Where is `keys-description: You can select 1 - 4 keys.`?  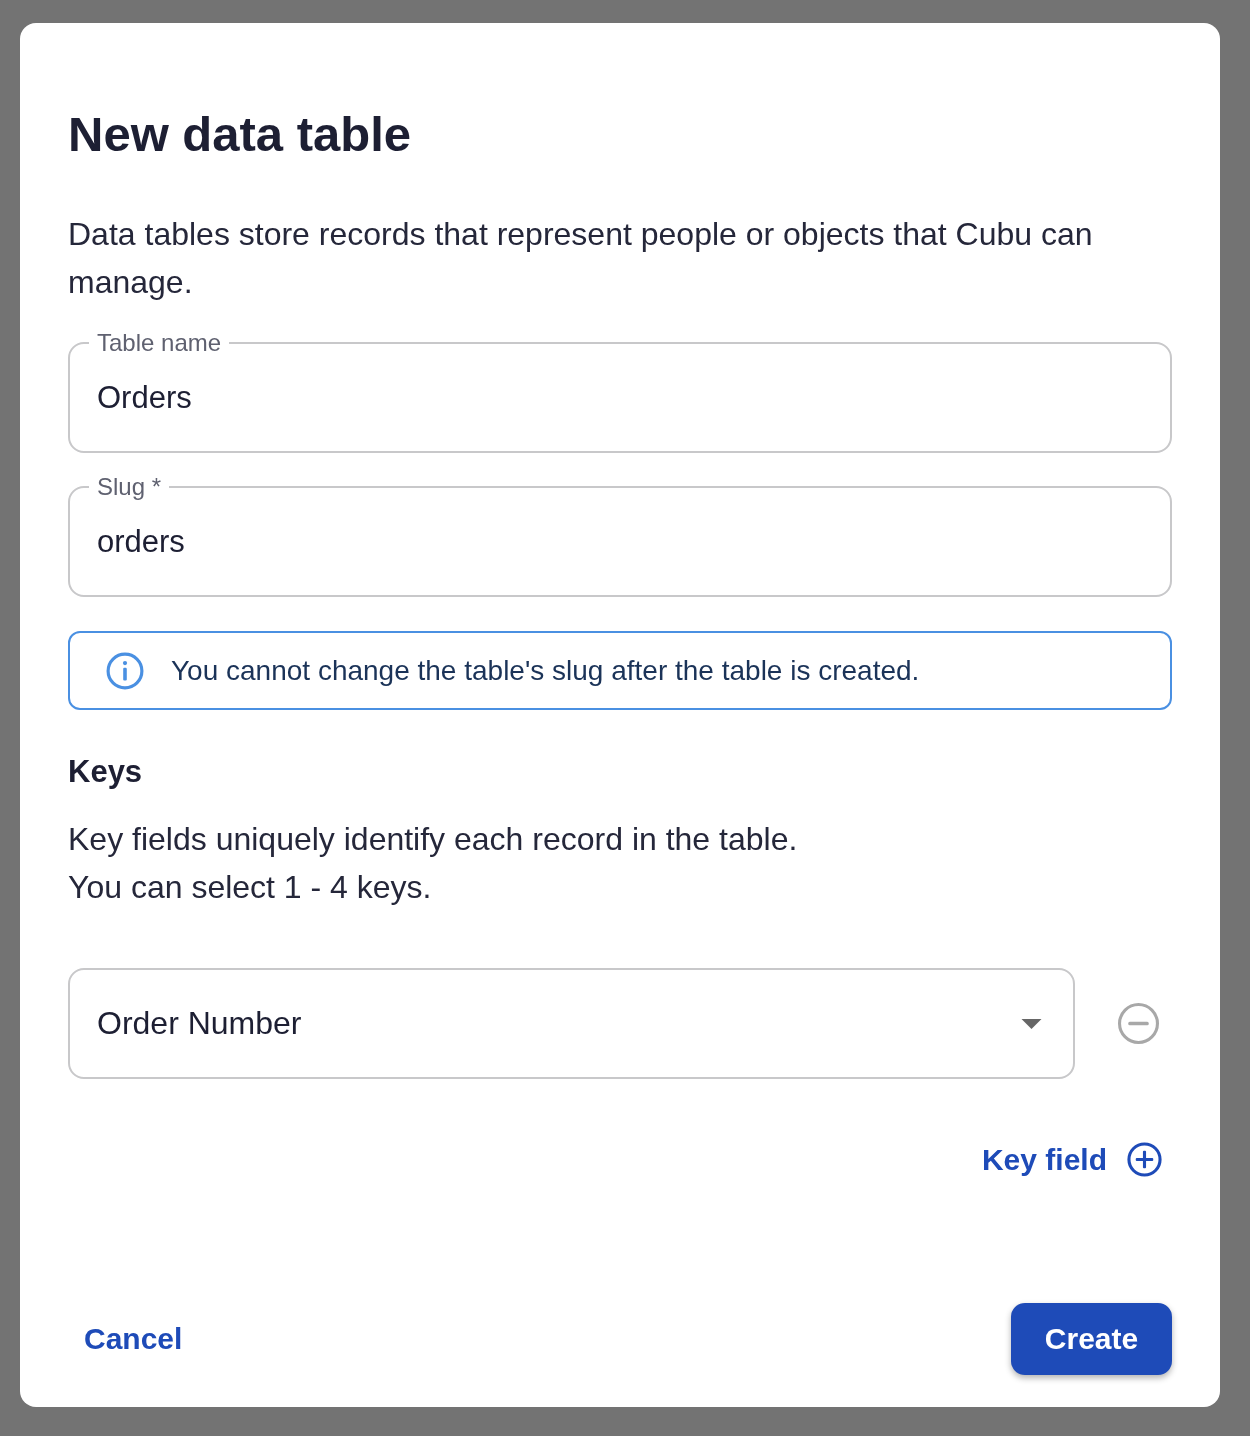 keys-description: You can select 1 - 4 keys. is located at coordinates (250, 887).